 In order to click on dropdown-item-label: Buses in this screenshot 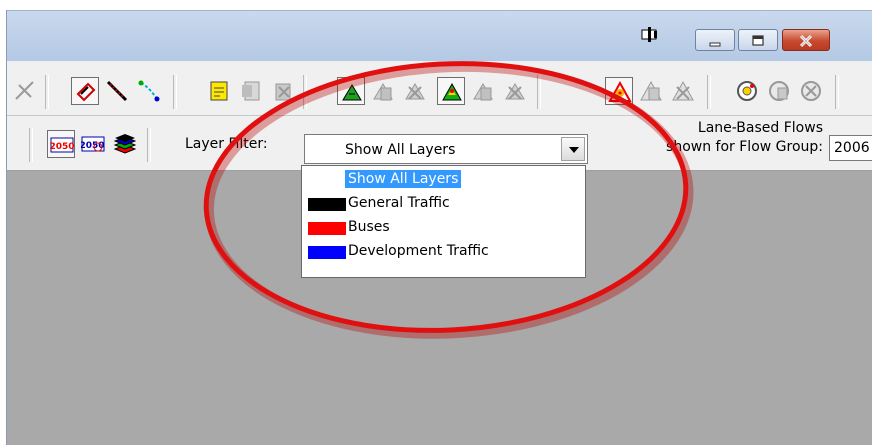, I will do `click(369, 227)`.